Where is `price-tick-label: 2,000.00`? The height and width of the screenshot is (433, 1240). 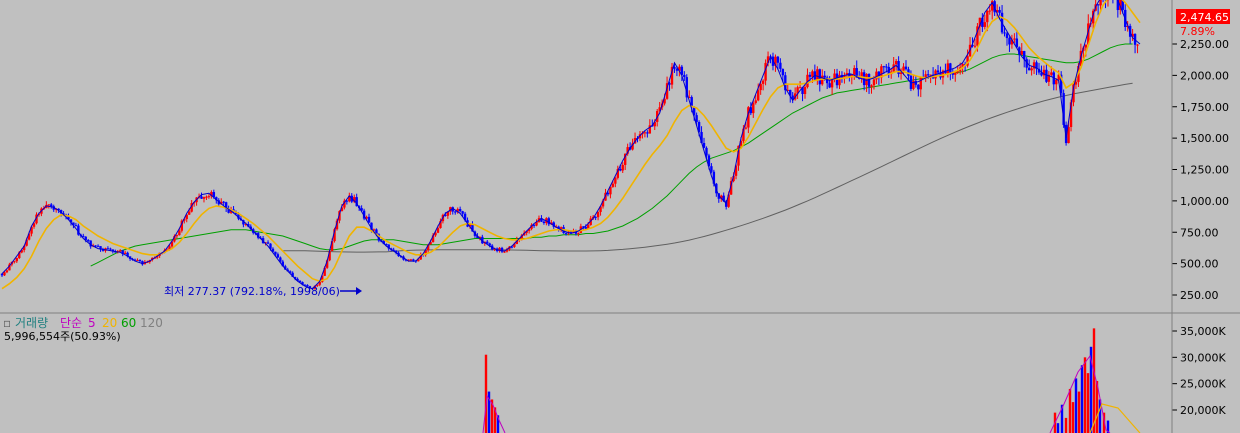
price-tick-label: 2,000.00 is located at coordinates (1204, 75).